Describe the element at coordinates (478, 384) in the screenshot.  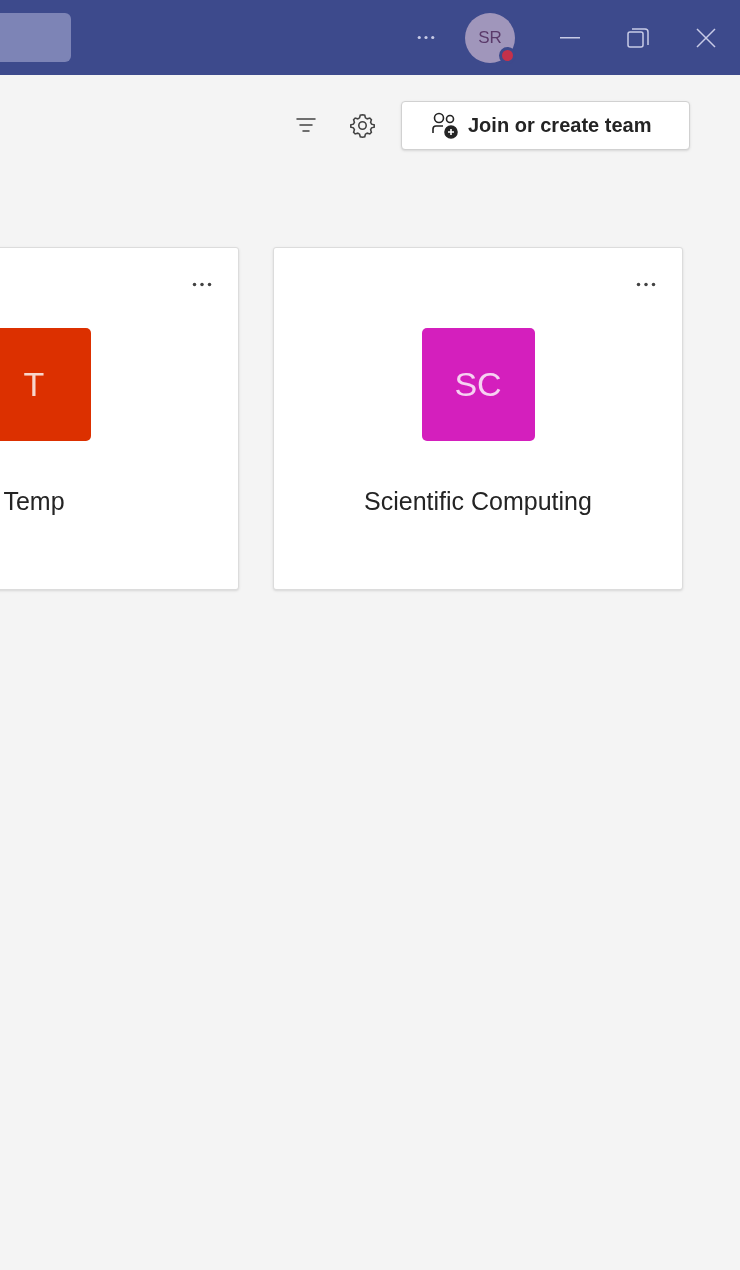
I see `team-avatar: SC` at that location.